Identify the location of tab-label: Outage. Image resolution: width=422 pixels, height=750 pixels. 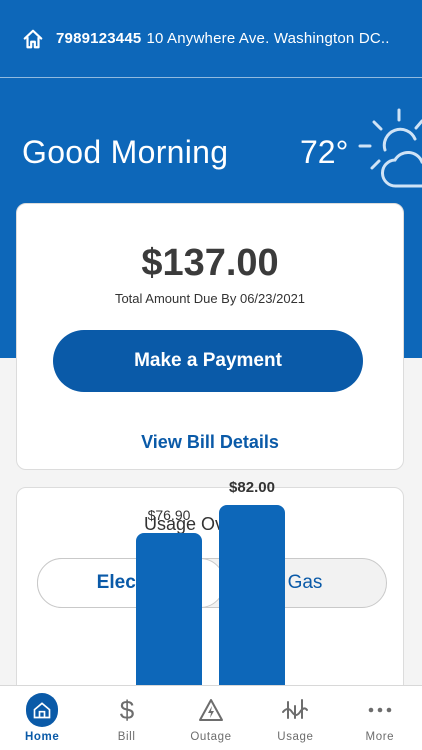
(211, 737).